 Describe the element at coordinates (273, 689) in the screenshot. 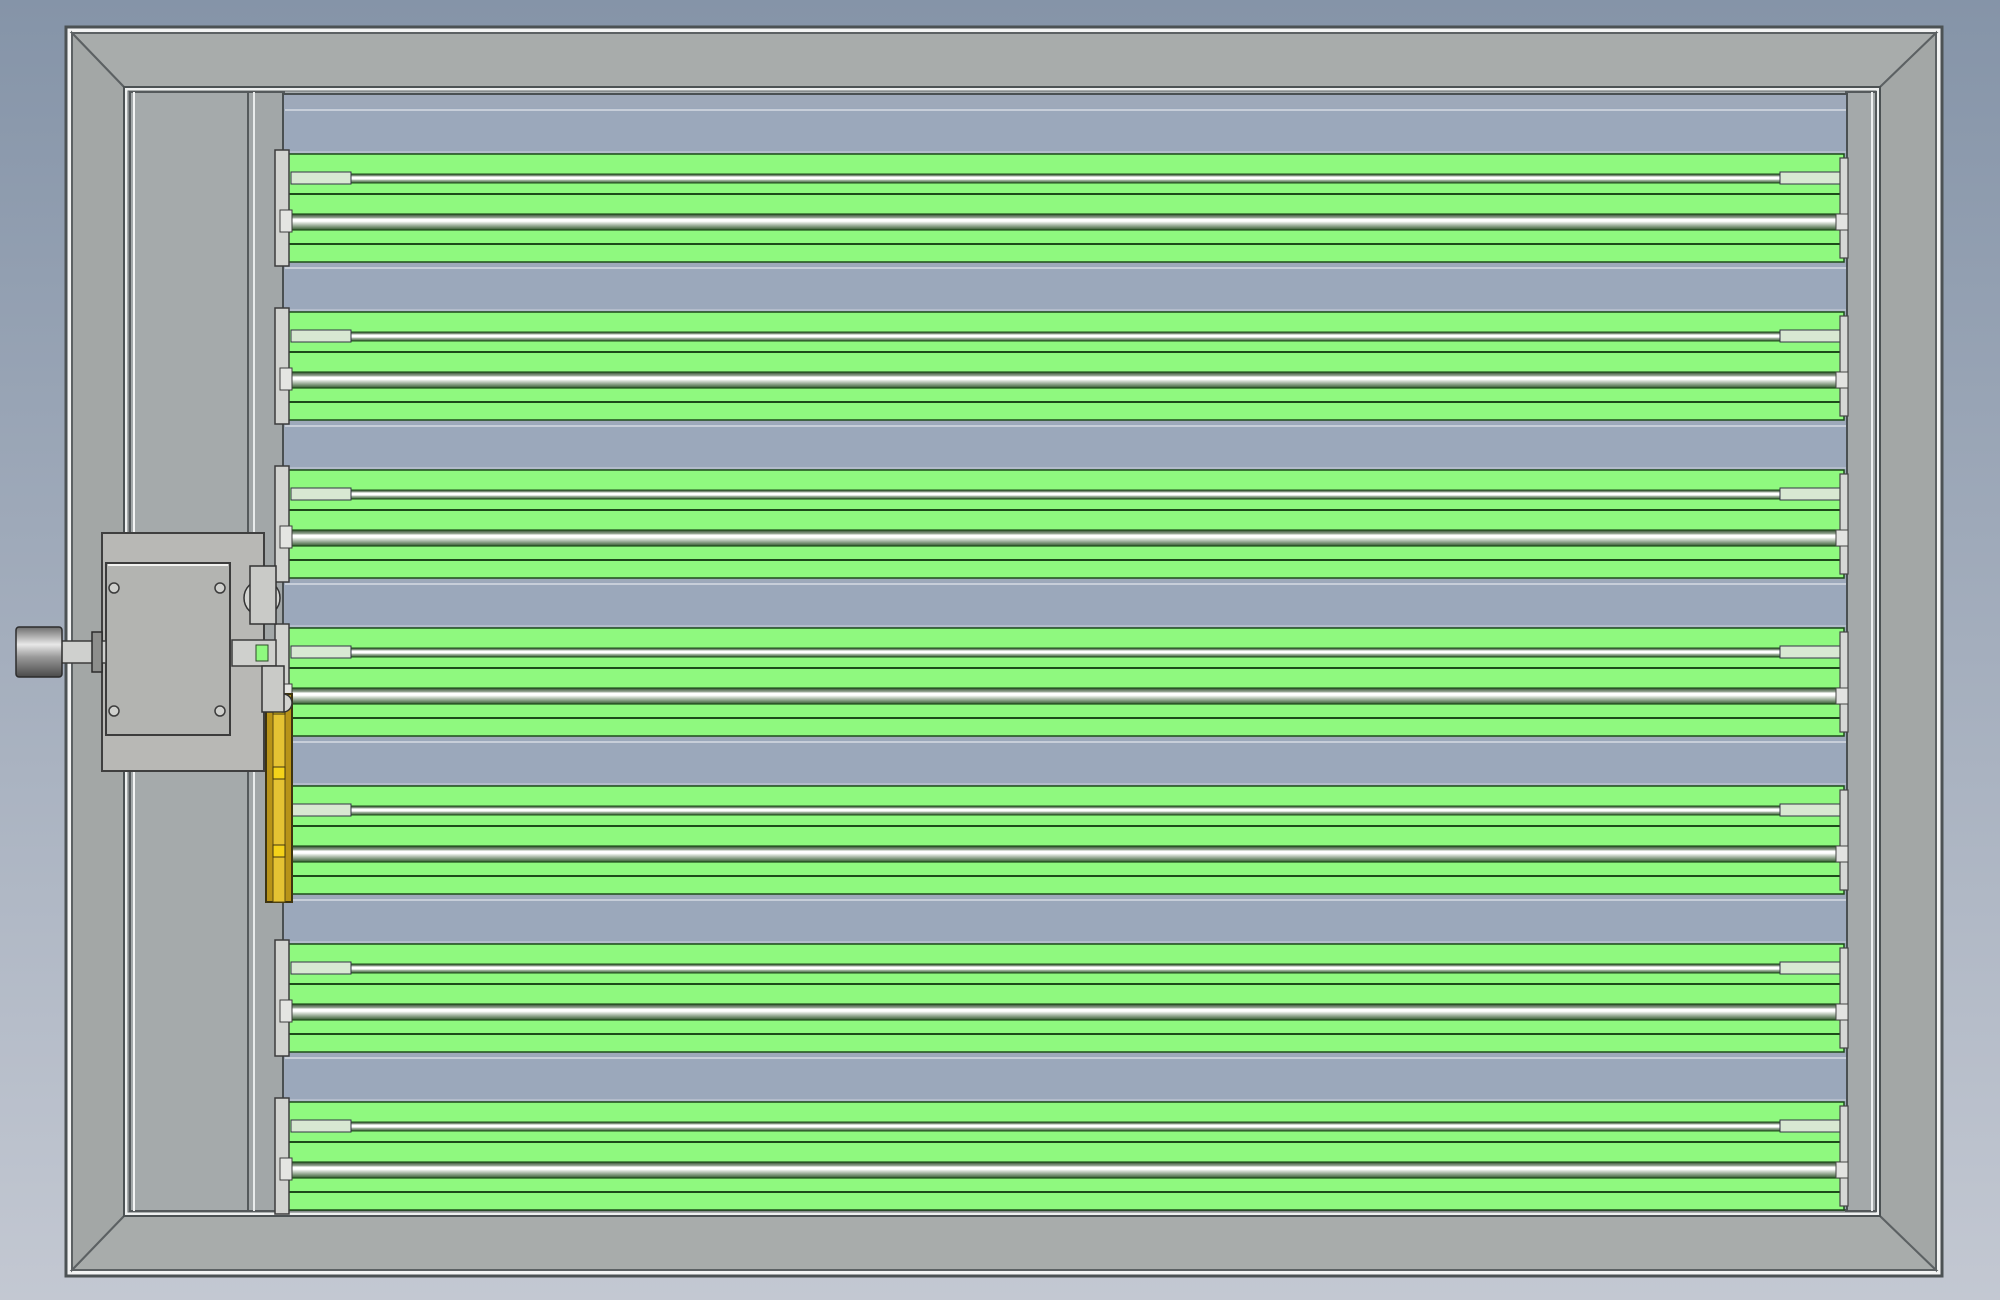

I see `crank-arm-lower` at that location.